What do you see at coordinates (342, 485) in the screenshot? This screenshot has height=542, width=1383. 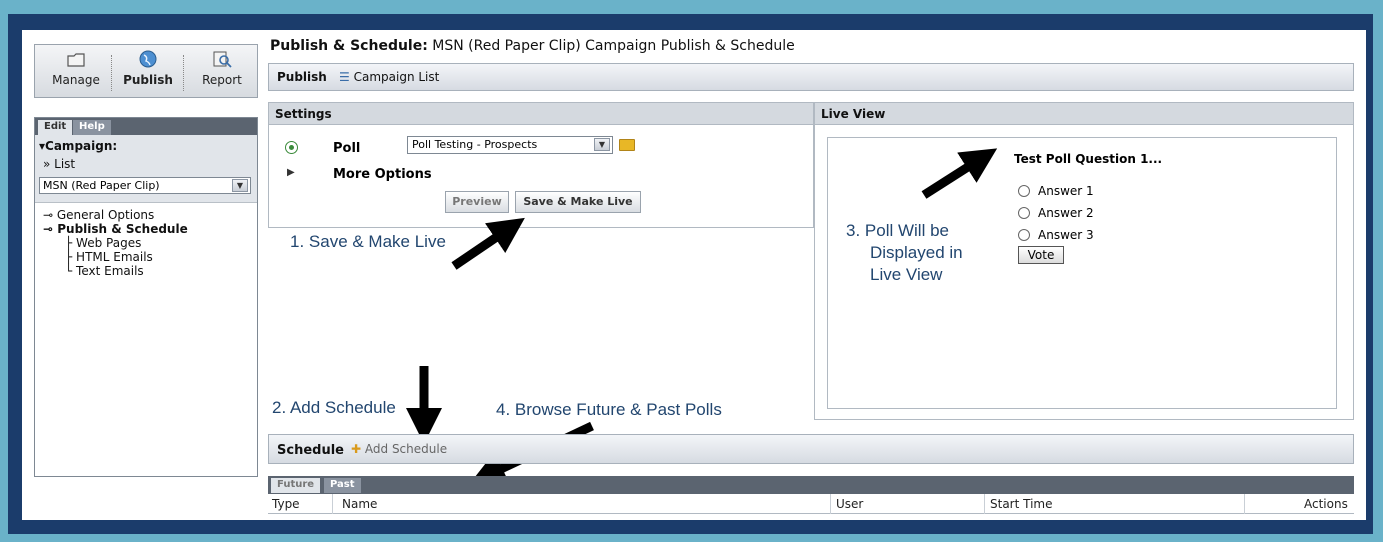 I see `tab-past: Past` at bounding box center [342, 485].